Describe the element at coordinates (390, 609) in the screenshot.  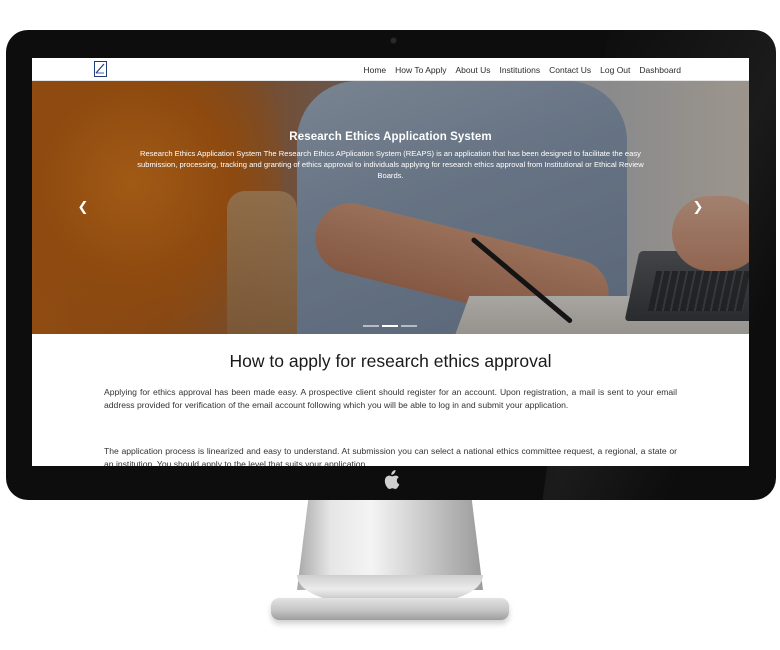
I see `monitor-stand-base` at that location.